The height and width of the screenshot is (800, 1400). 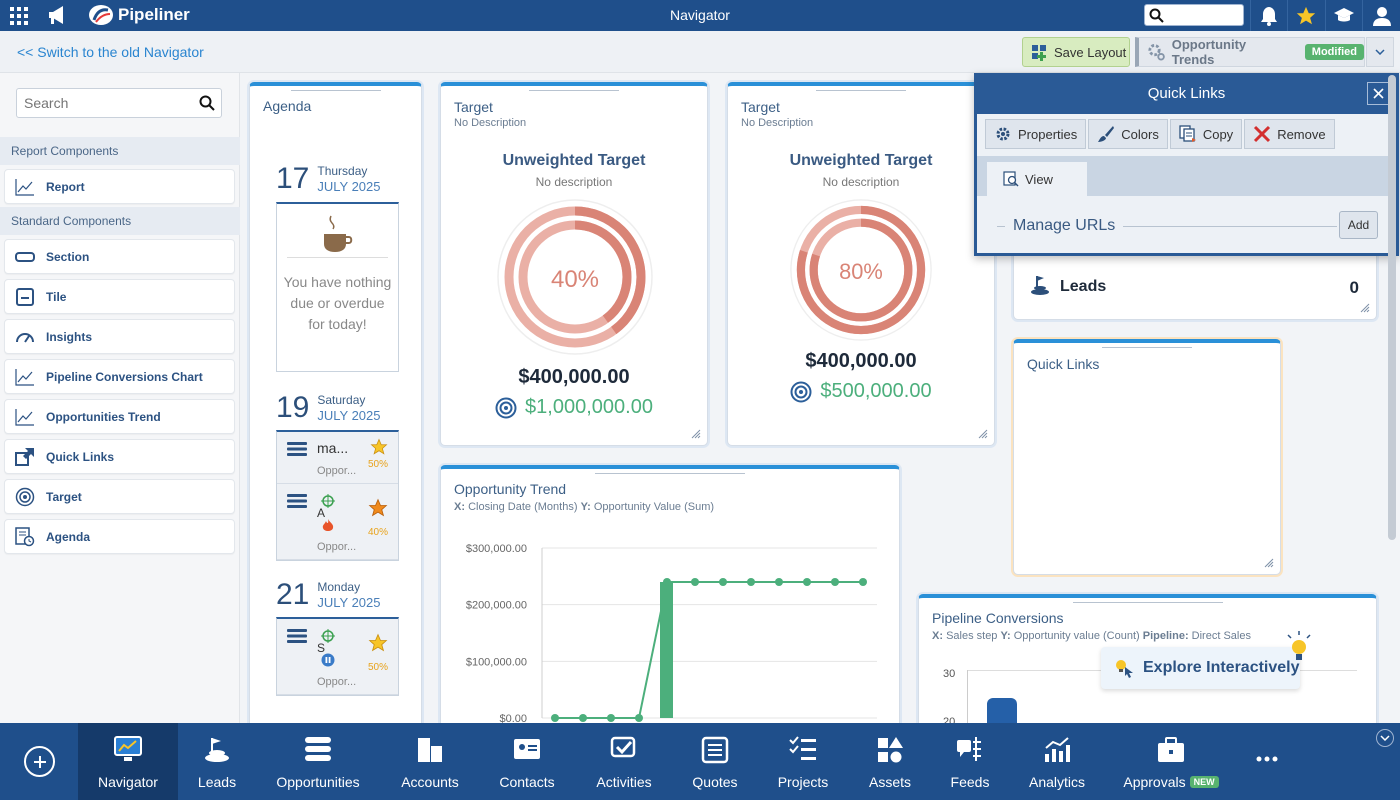 I want to click on favorites-button, so click(x=1305, y=15).